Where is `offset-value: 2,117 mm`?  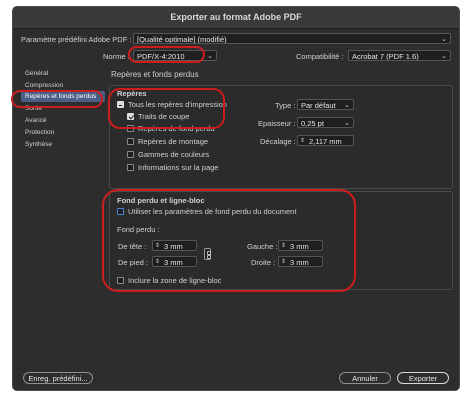
offset-value: 2,117 mm is located at coordinates (325, 141).